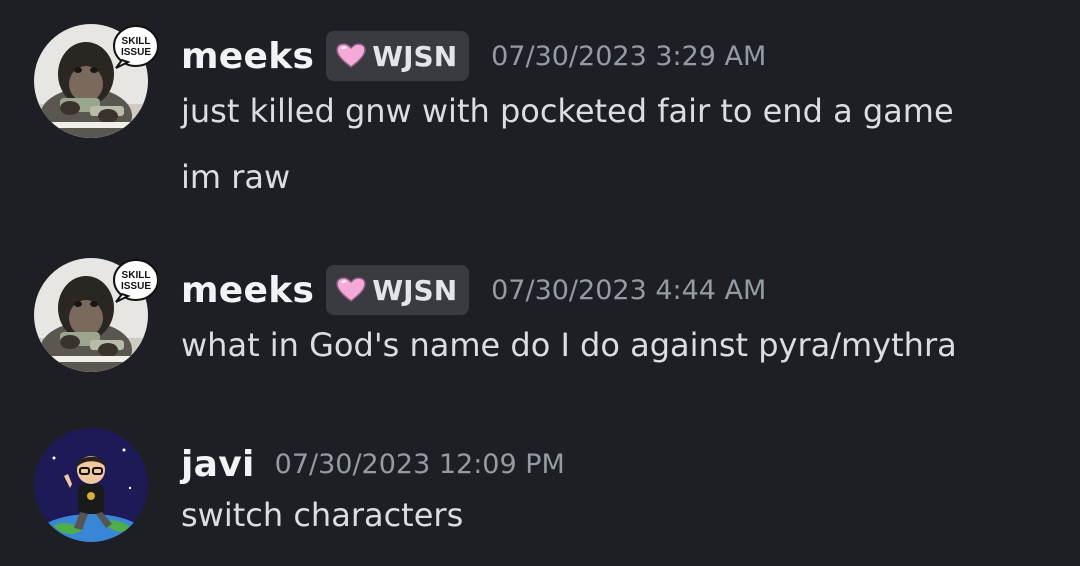 The width and height of the screenshot is (1080, 566). What do you see at coordinates (218, 464) in the screenshot?
I see `username: javi` at bounding box center [218, 464].